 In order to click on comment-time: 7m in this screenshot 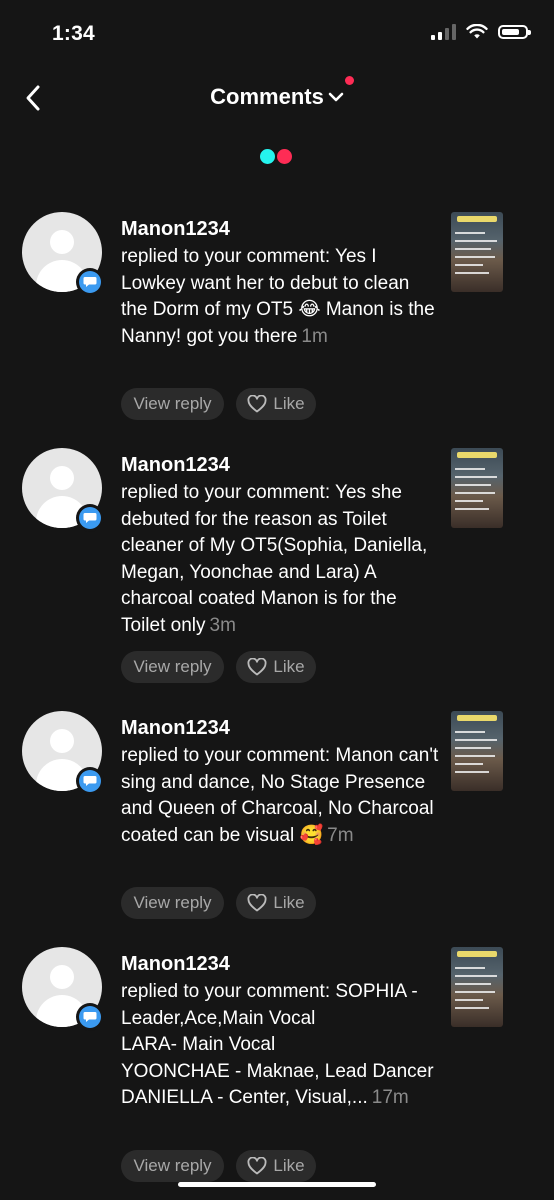, I will do `click(340, 835)`.